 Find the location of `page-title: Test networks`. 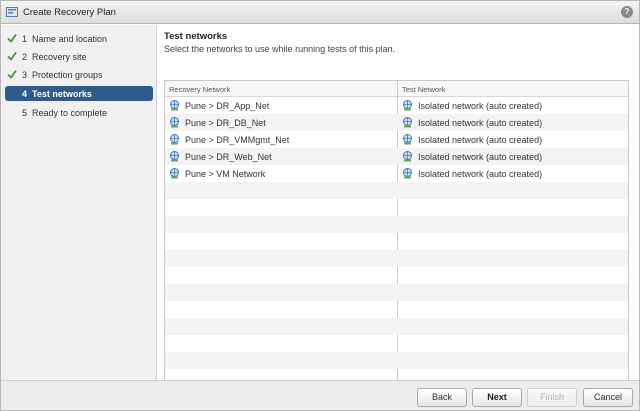

page-title: Test networks is located at coordinates (196, 36).